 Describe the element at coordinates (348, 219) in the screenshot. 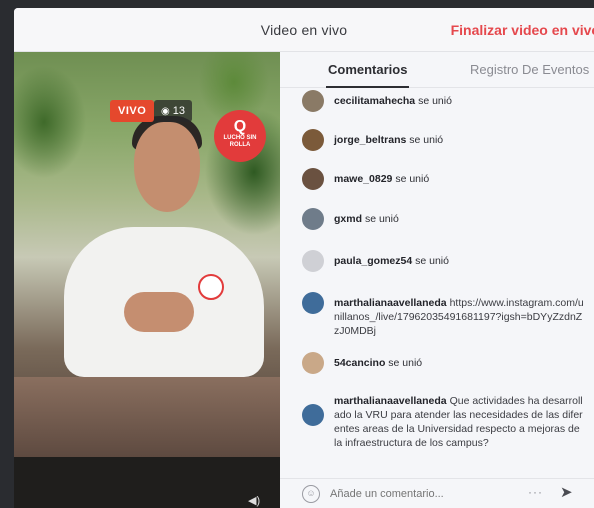

I see `comment-username: gxmd` at that location.